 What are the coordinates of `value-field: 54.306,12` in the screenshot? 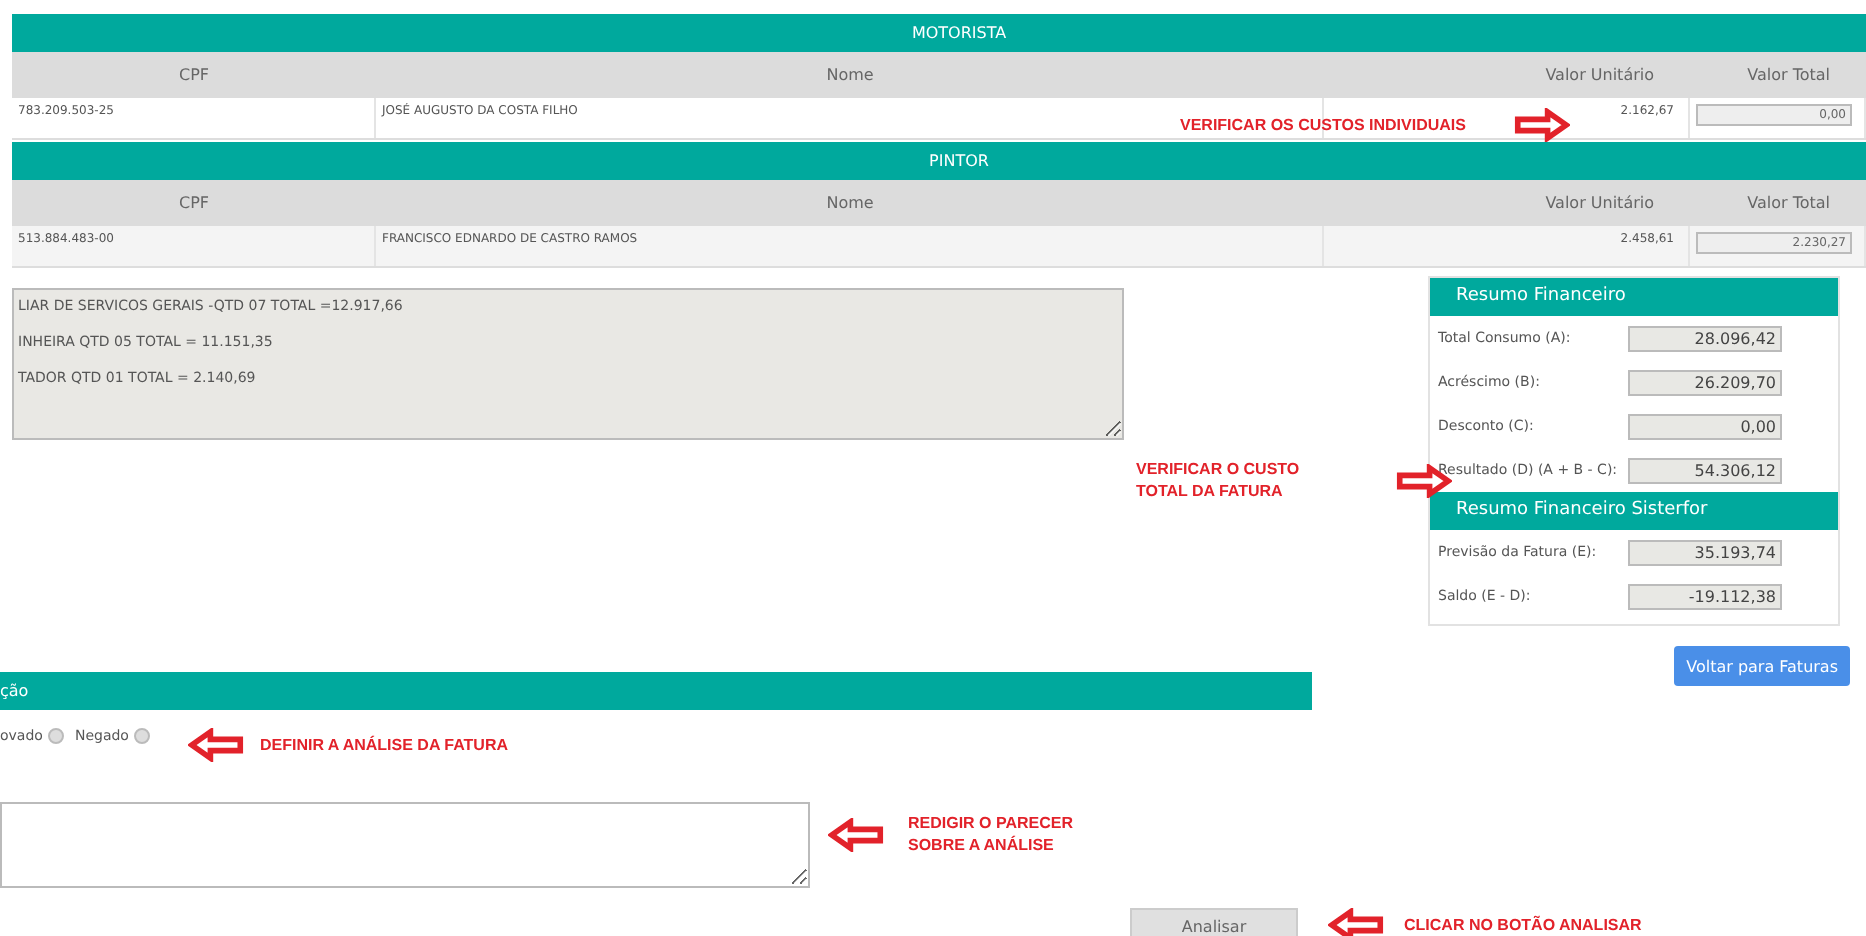 It's located at (1705, 470).